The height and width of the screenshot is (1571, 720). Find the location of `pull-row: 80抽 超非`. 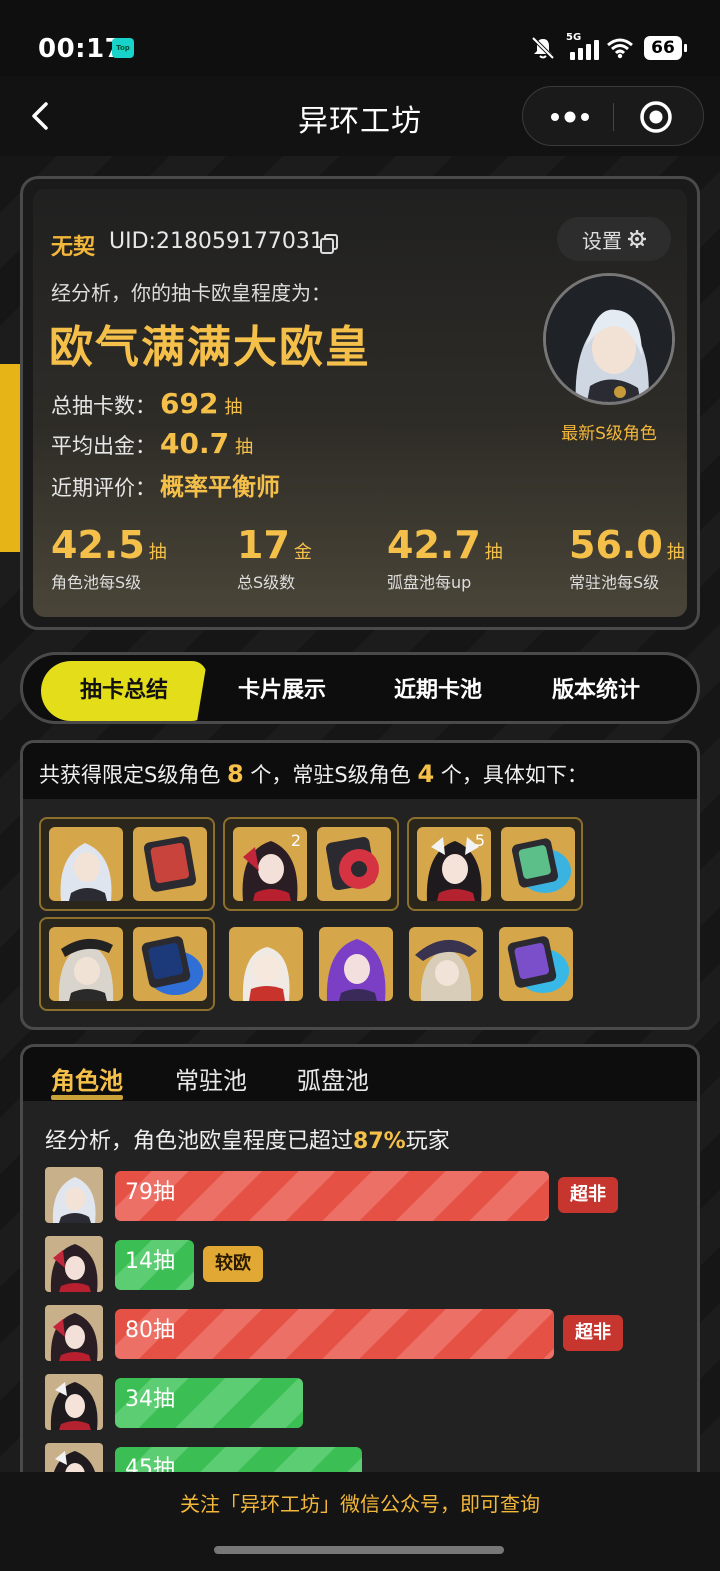

pull-row: 80抽 超非 is located at coordinates (365, 1334).